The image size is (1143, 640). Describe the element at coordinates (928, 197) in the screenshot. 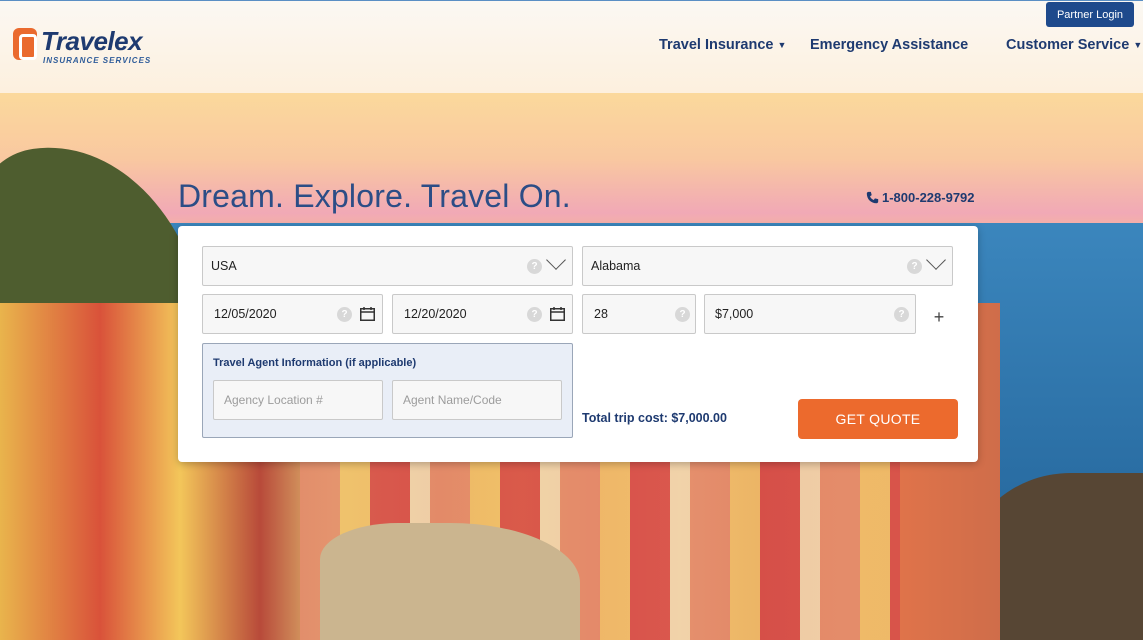

I see `phone-number: 1-800-228-9792` at that location.